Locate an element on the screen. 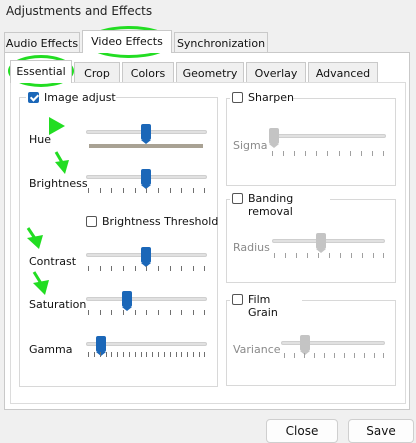  tab-colors: Colors is located at coordinates (148, 72).